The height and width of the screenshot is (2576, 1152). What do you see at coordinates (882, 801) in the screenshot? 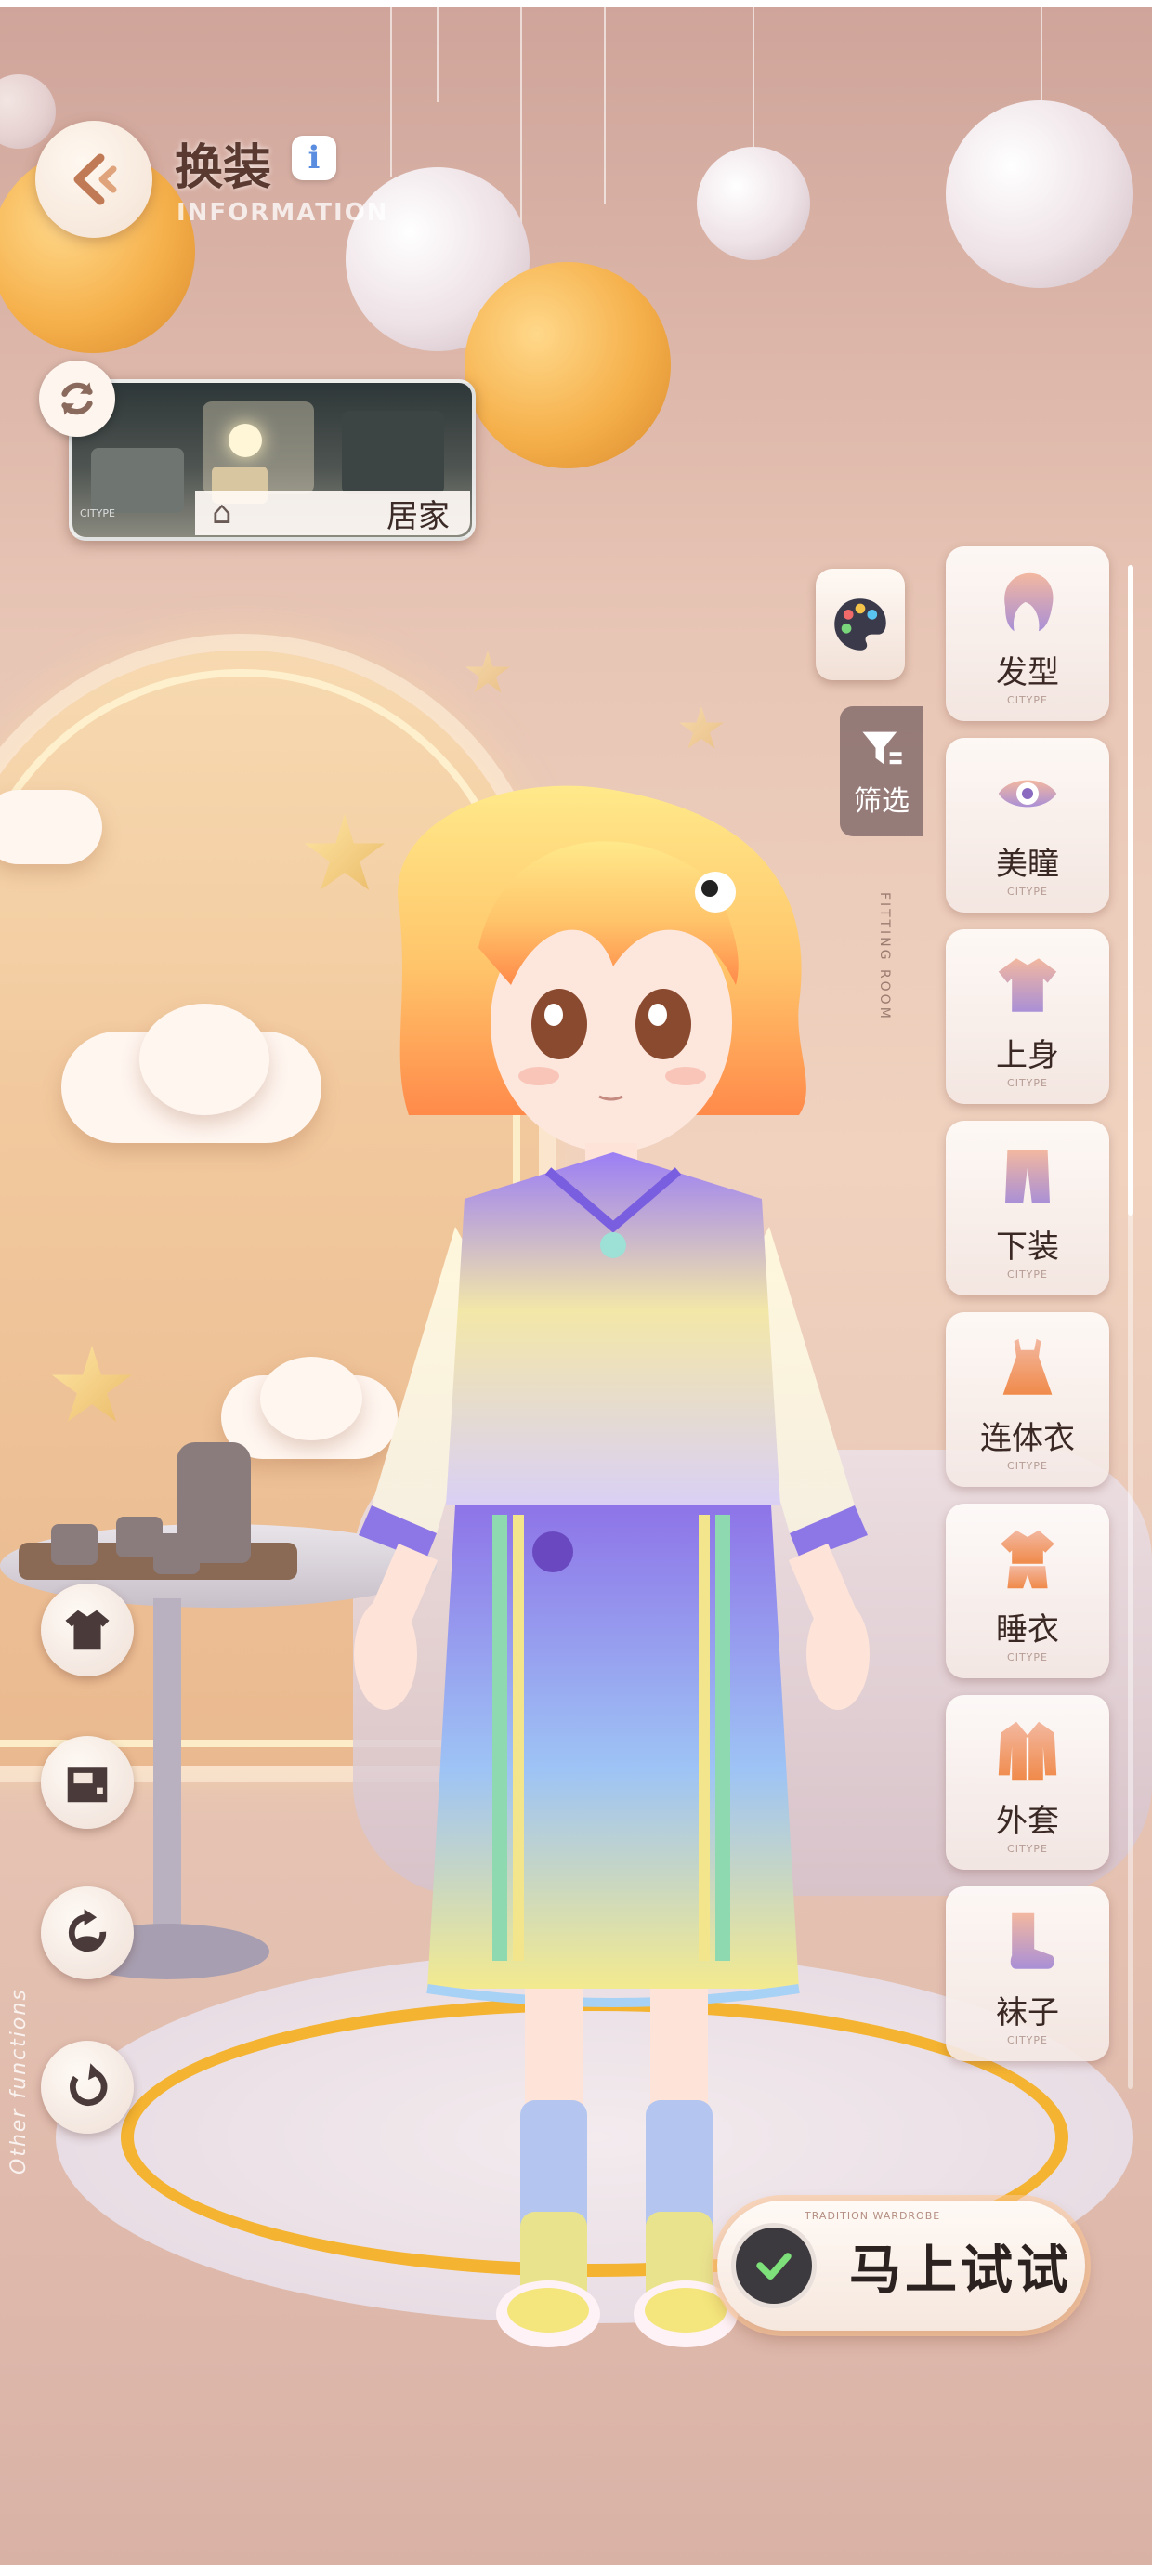
I see `filter-label: 筛选` at bounding box center [882, 801].